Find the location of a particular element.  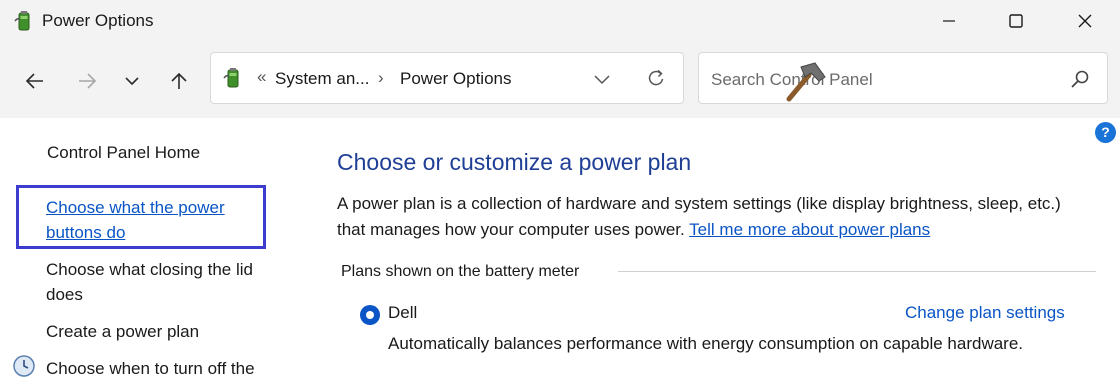

link-line: does is located at coordinates (64, 294).